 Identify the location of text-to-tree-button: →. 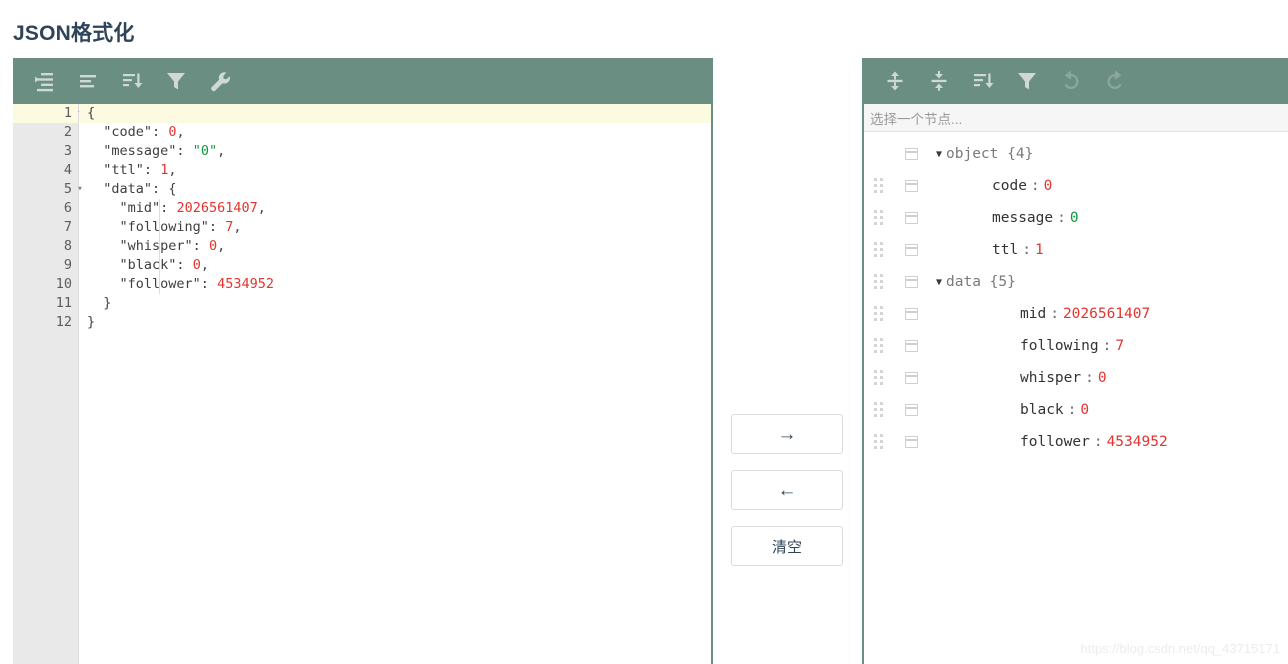
(787, 434).